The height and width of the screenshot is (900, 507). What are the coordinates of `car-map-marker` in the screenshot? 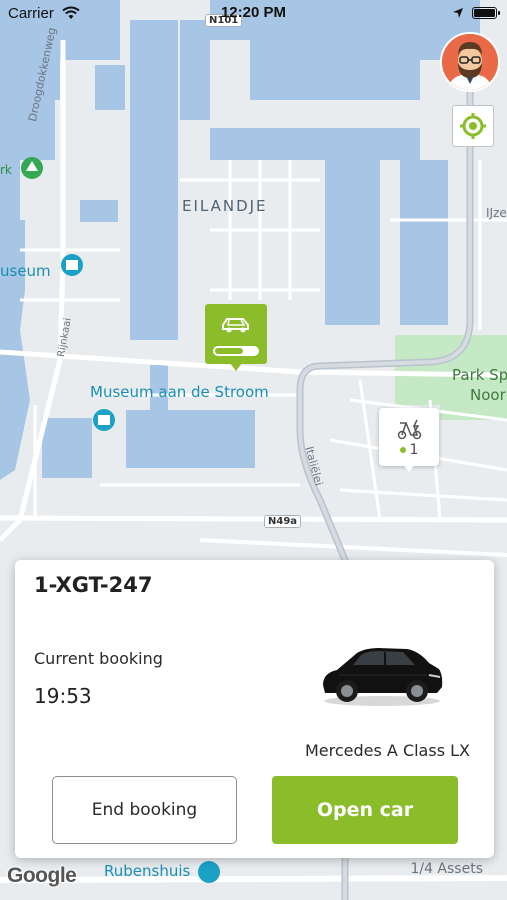 It's located at (236, 334).